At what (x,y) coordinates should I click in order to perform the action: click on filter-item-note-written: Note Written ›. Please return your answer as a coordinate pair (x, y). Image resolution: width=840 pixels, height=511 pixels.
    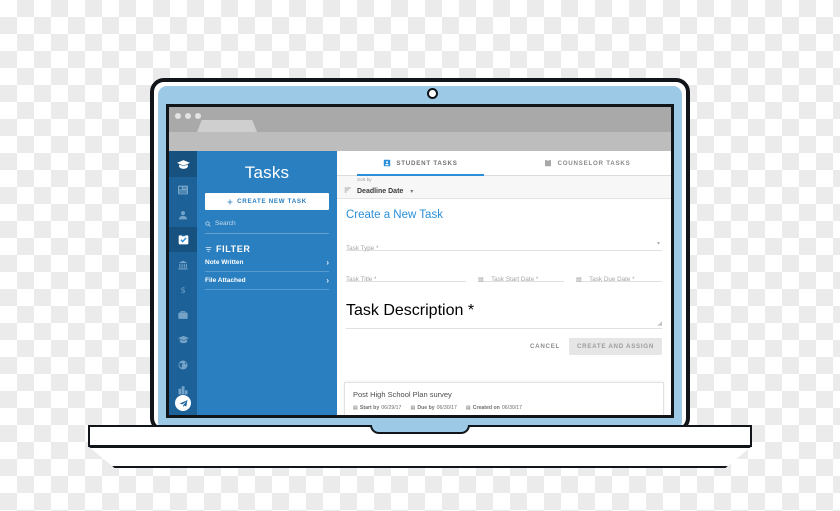
    Looking at the image, I should click on (267, 263).